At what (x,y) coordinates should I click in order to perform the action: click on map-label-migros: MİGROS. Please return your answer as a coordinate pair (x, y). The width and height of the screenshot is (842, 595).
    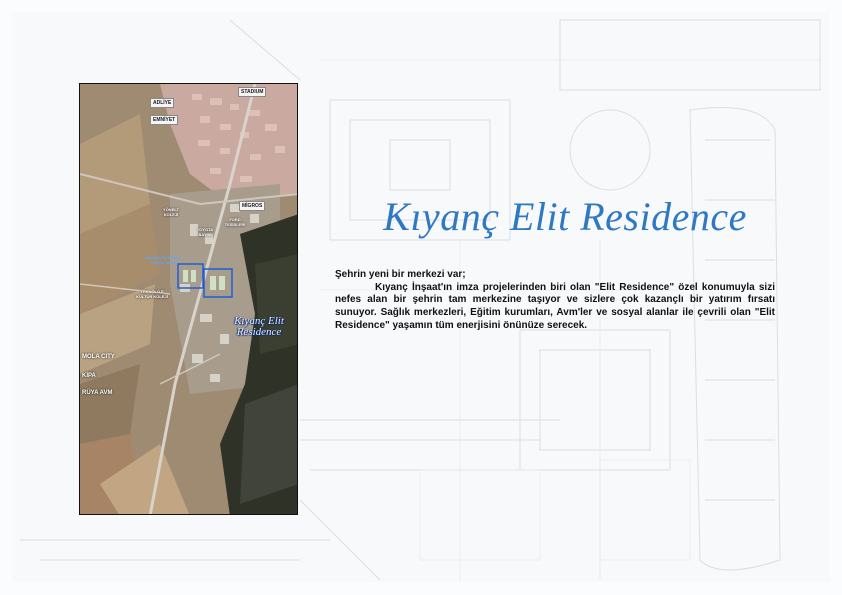
    Looking at the image, I should click on (252, 206).